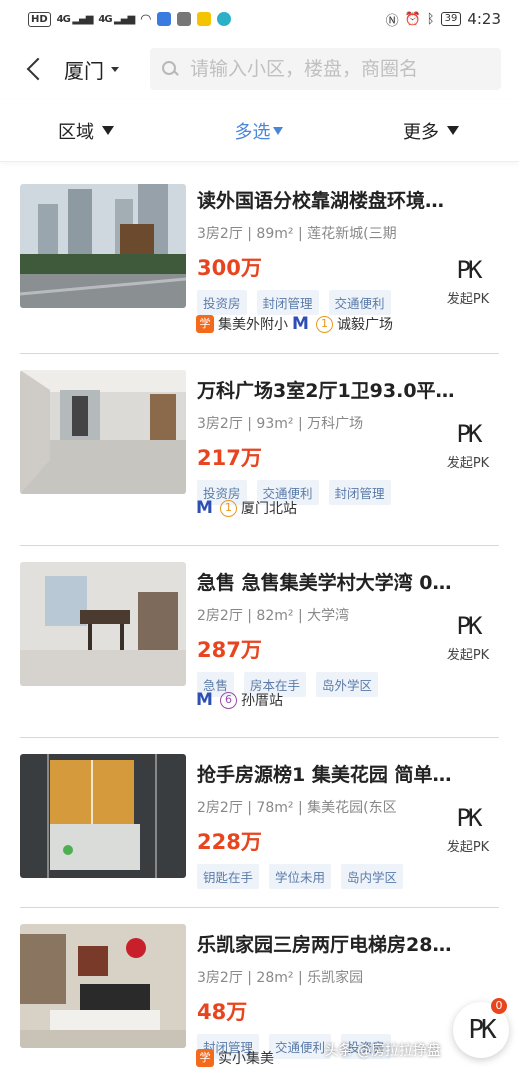 The image size is (519, 1080). Describe the element at coordinates (451, 19) in the screenshot. I see `battery-icon: 39` at that location.